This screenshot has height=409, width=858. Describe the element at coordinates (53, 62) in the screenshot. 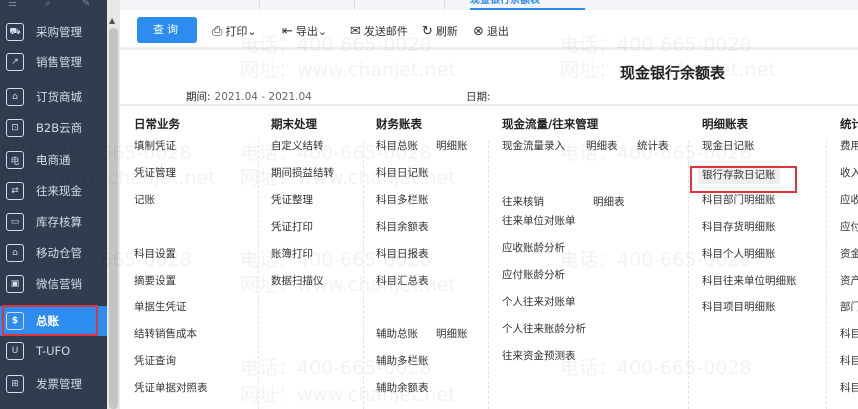

I see `sidebar-item: ↗ 销售管理` at that location.